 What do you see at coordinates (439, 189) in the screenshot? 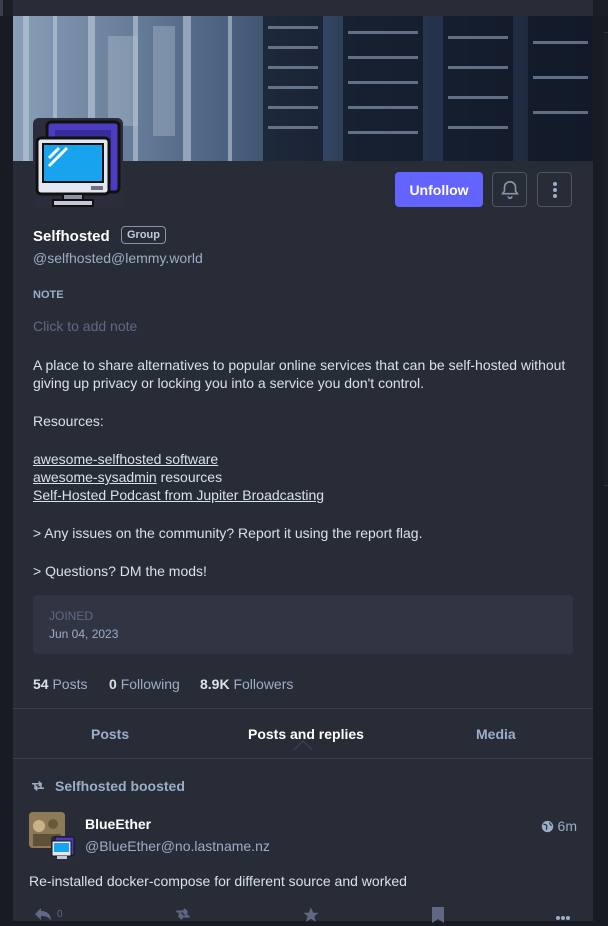
I see `unfollow-button: Unfollow` at bounding box center [439, 189].